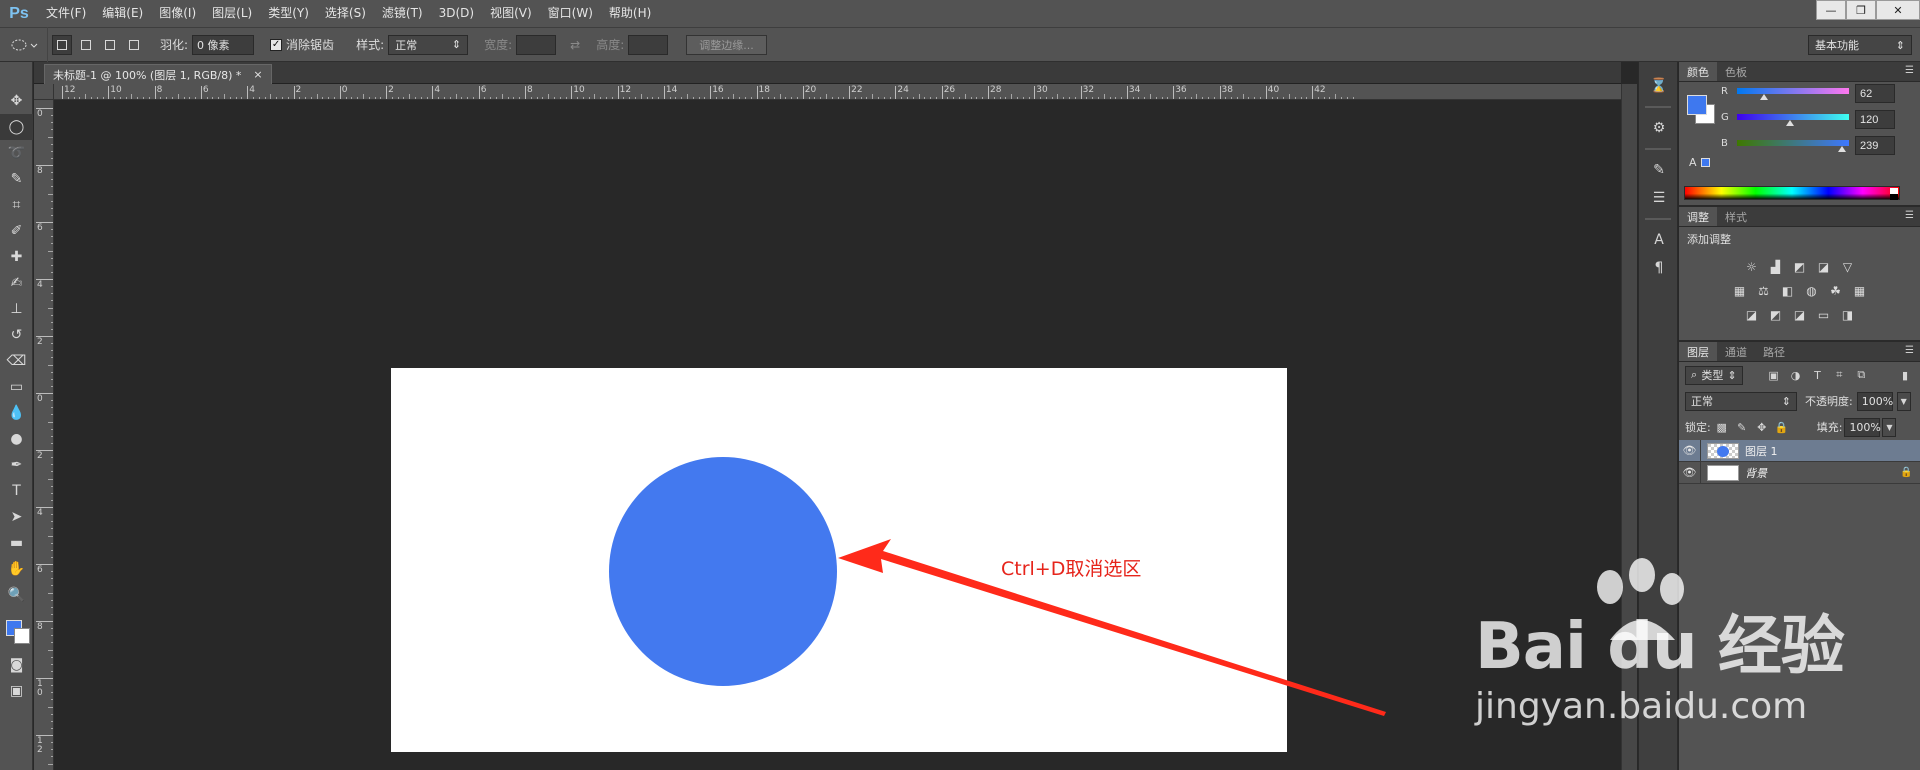 Image resolution: width=1920 pixels, height=770 pixels. What do you see at coordinates (1764, 97) in the screenshot?
I see `red-slider-thumb` at bounding box center [1764, 97].